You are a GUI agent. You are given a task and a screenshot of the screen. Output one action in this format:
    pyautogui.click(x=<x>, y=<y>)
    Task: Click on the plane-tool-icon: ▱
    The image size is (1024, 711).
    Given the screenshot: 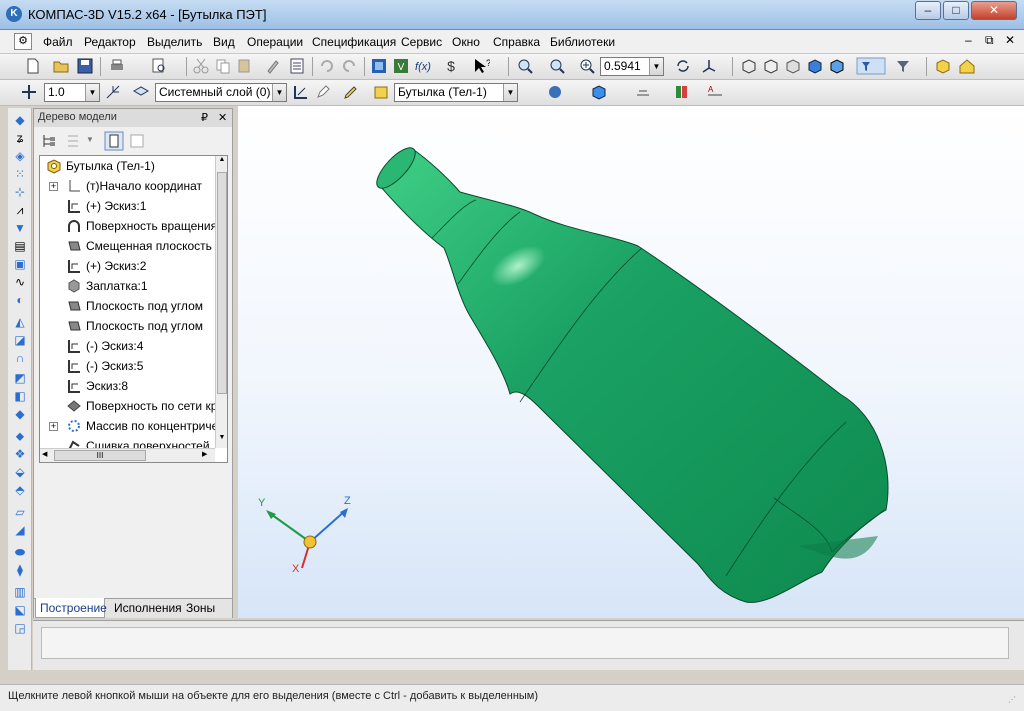 What is the action you would take?
    pyautogui.click(x=20, y=512)
    